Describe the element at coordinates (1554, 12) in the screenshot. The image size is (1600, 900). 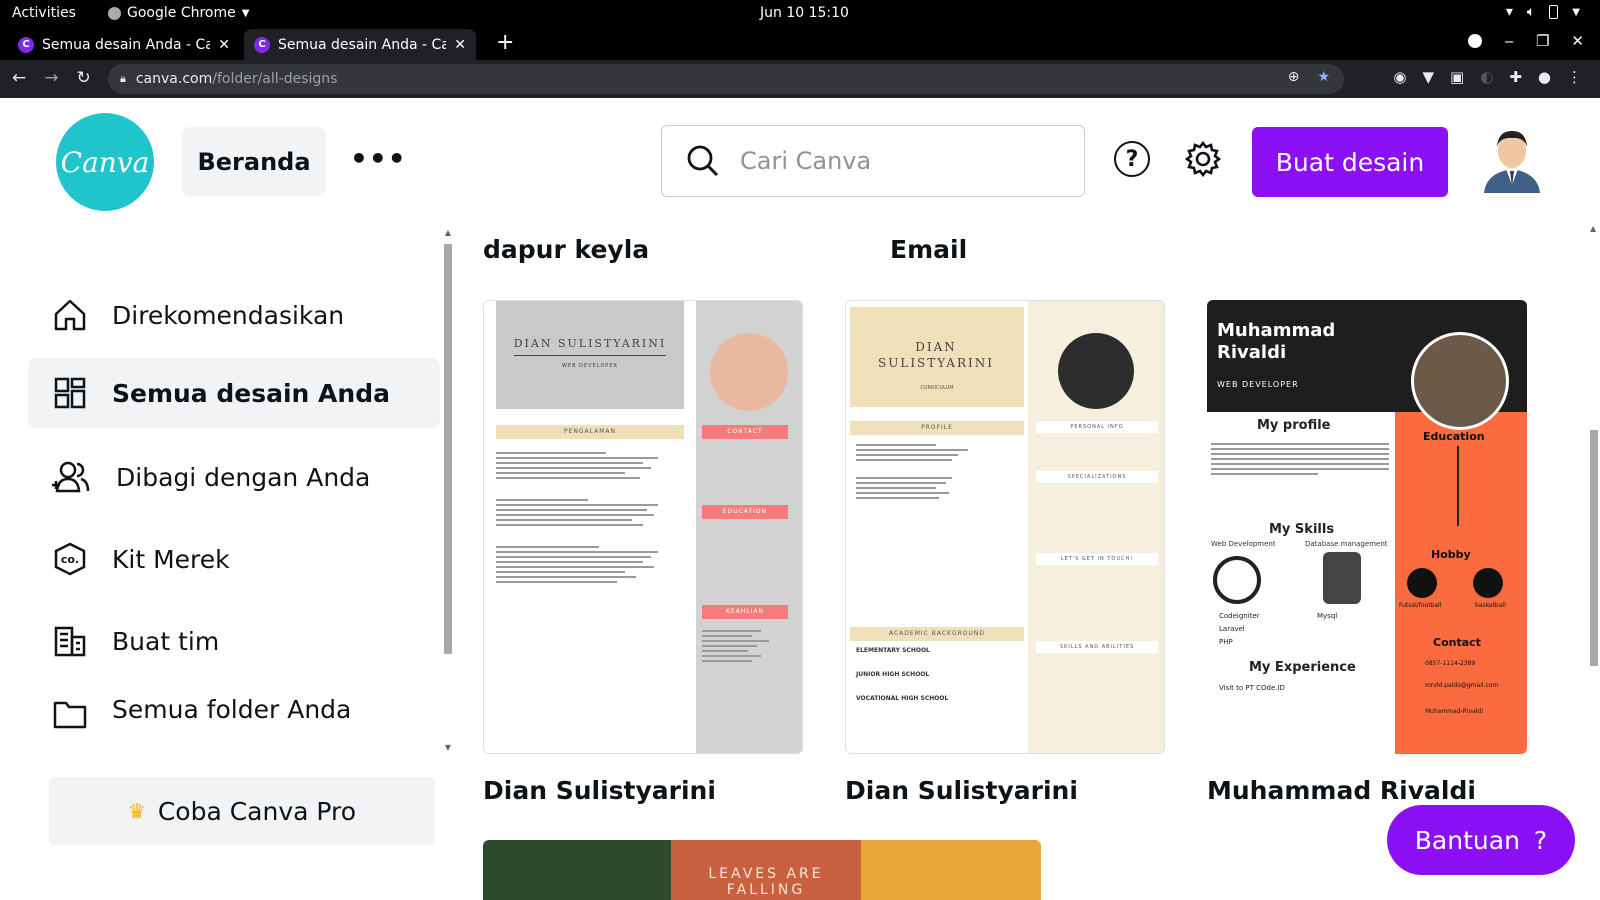
I see `battery-icon` at that location.